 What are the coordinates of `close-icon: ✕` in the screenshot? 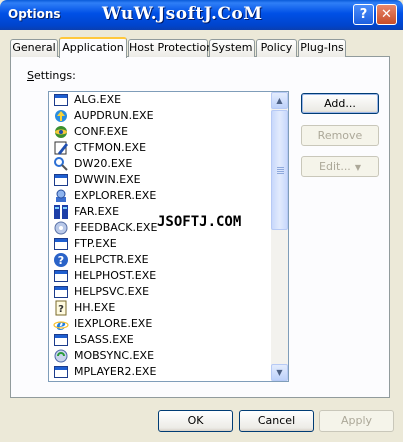 It's located at (386, 14).